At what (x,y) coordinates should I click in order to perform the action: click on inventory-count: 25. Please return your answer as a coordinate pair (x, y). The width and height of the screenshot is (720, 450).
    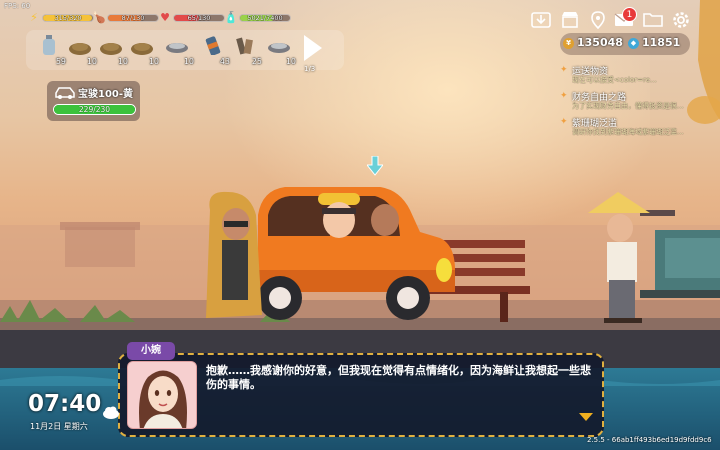
    Looking at the image, I should click on (256, 61).